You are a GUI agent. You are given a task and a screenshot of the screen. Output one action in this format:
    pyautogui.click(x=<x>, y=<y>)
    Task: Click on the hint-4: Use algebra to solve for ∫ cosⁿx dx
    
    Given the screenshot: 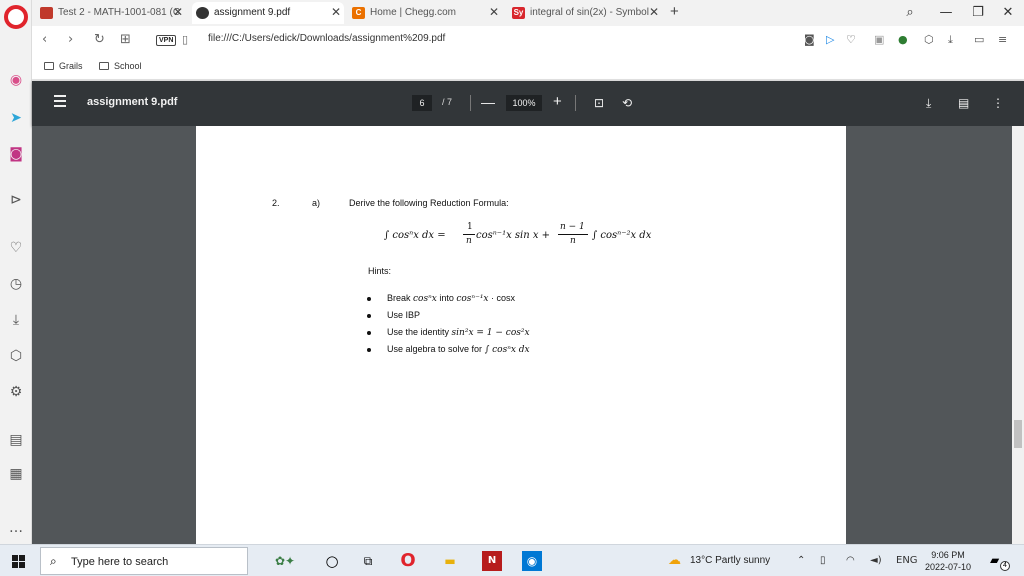 What is the action you would take?
    pyautogui.click(x=458, y=349)
    